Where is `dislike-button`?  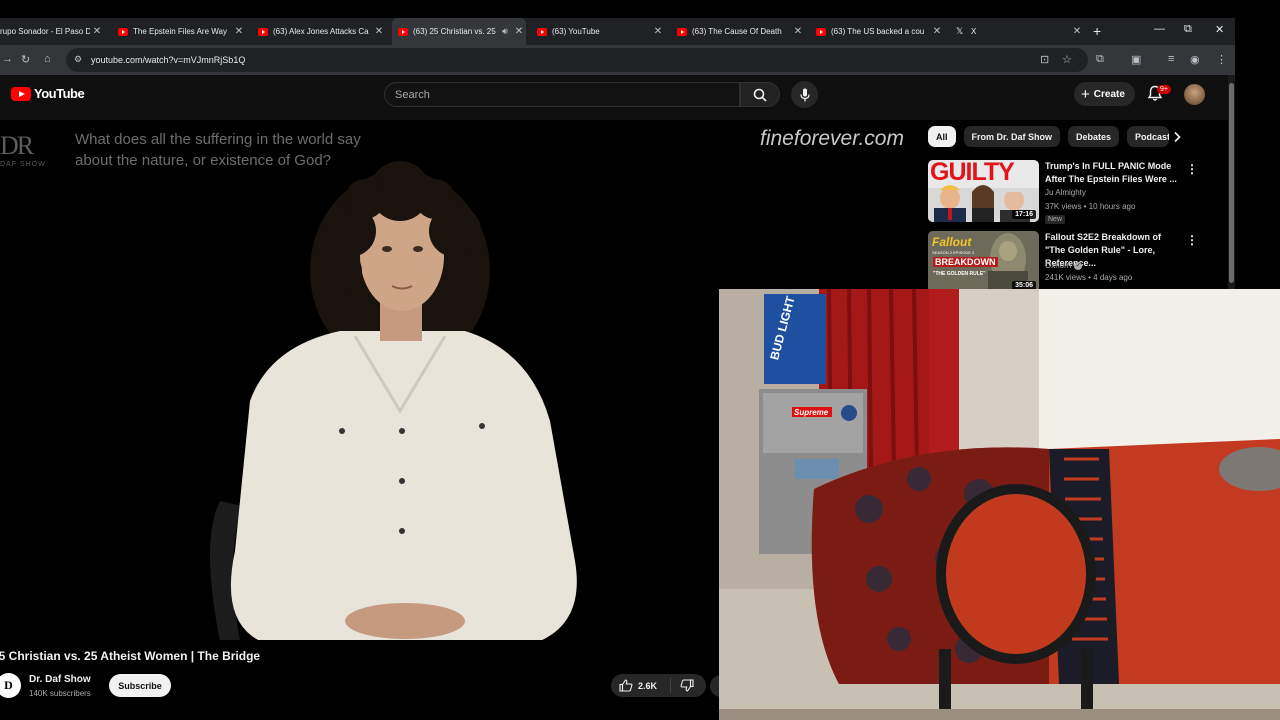 dislike-button is located at coordinates (682, 685).